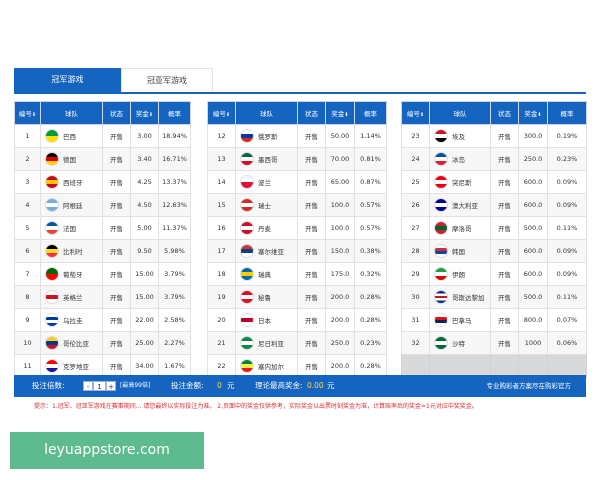  I want to click on table-row: 16 丹麦 开售 100.0 0.57%, so click(297, 228).